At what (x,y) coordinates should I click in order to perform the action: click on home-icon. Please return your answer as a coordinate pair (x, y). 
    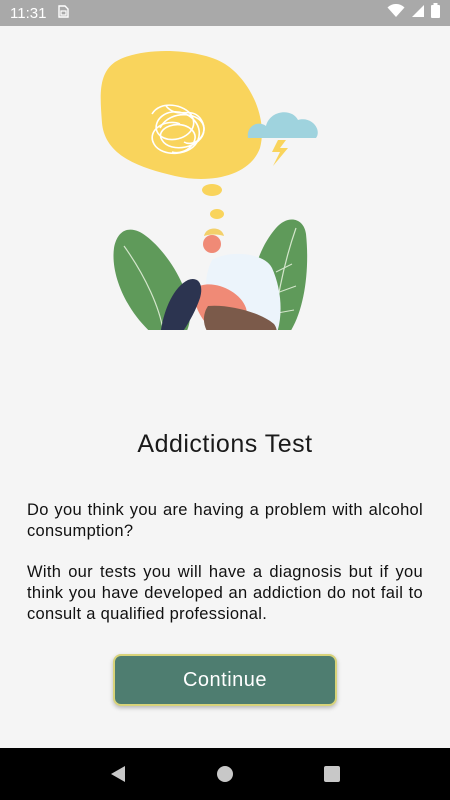
    Looking at the image, I should click on (224, 774).